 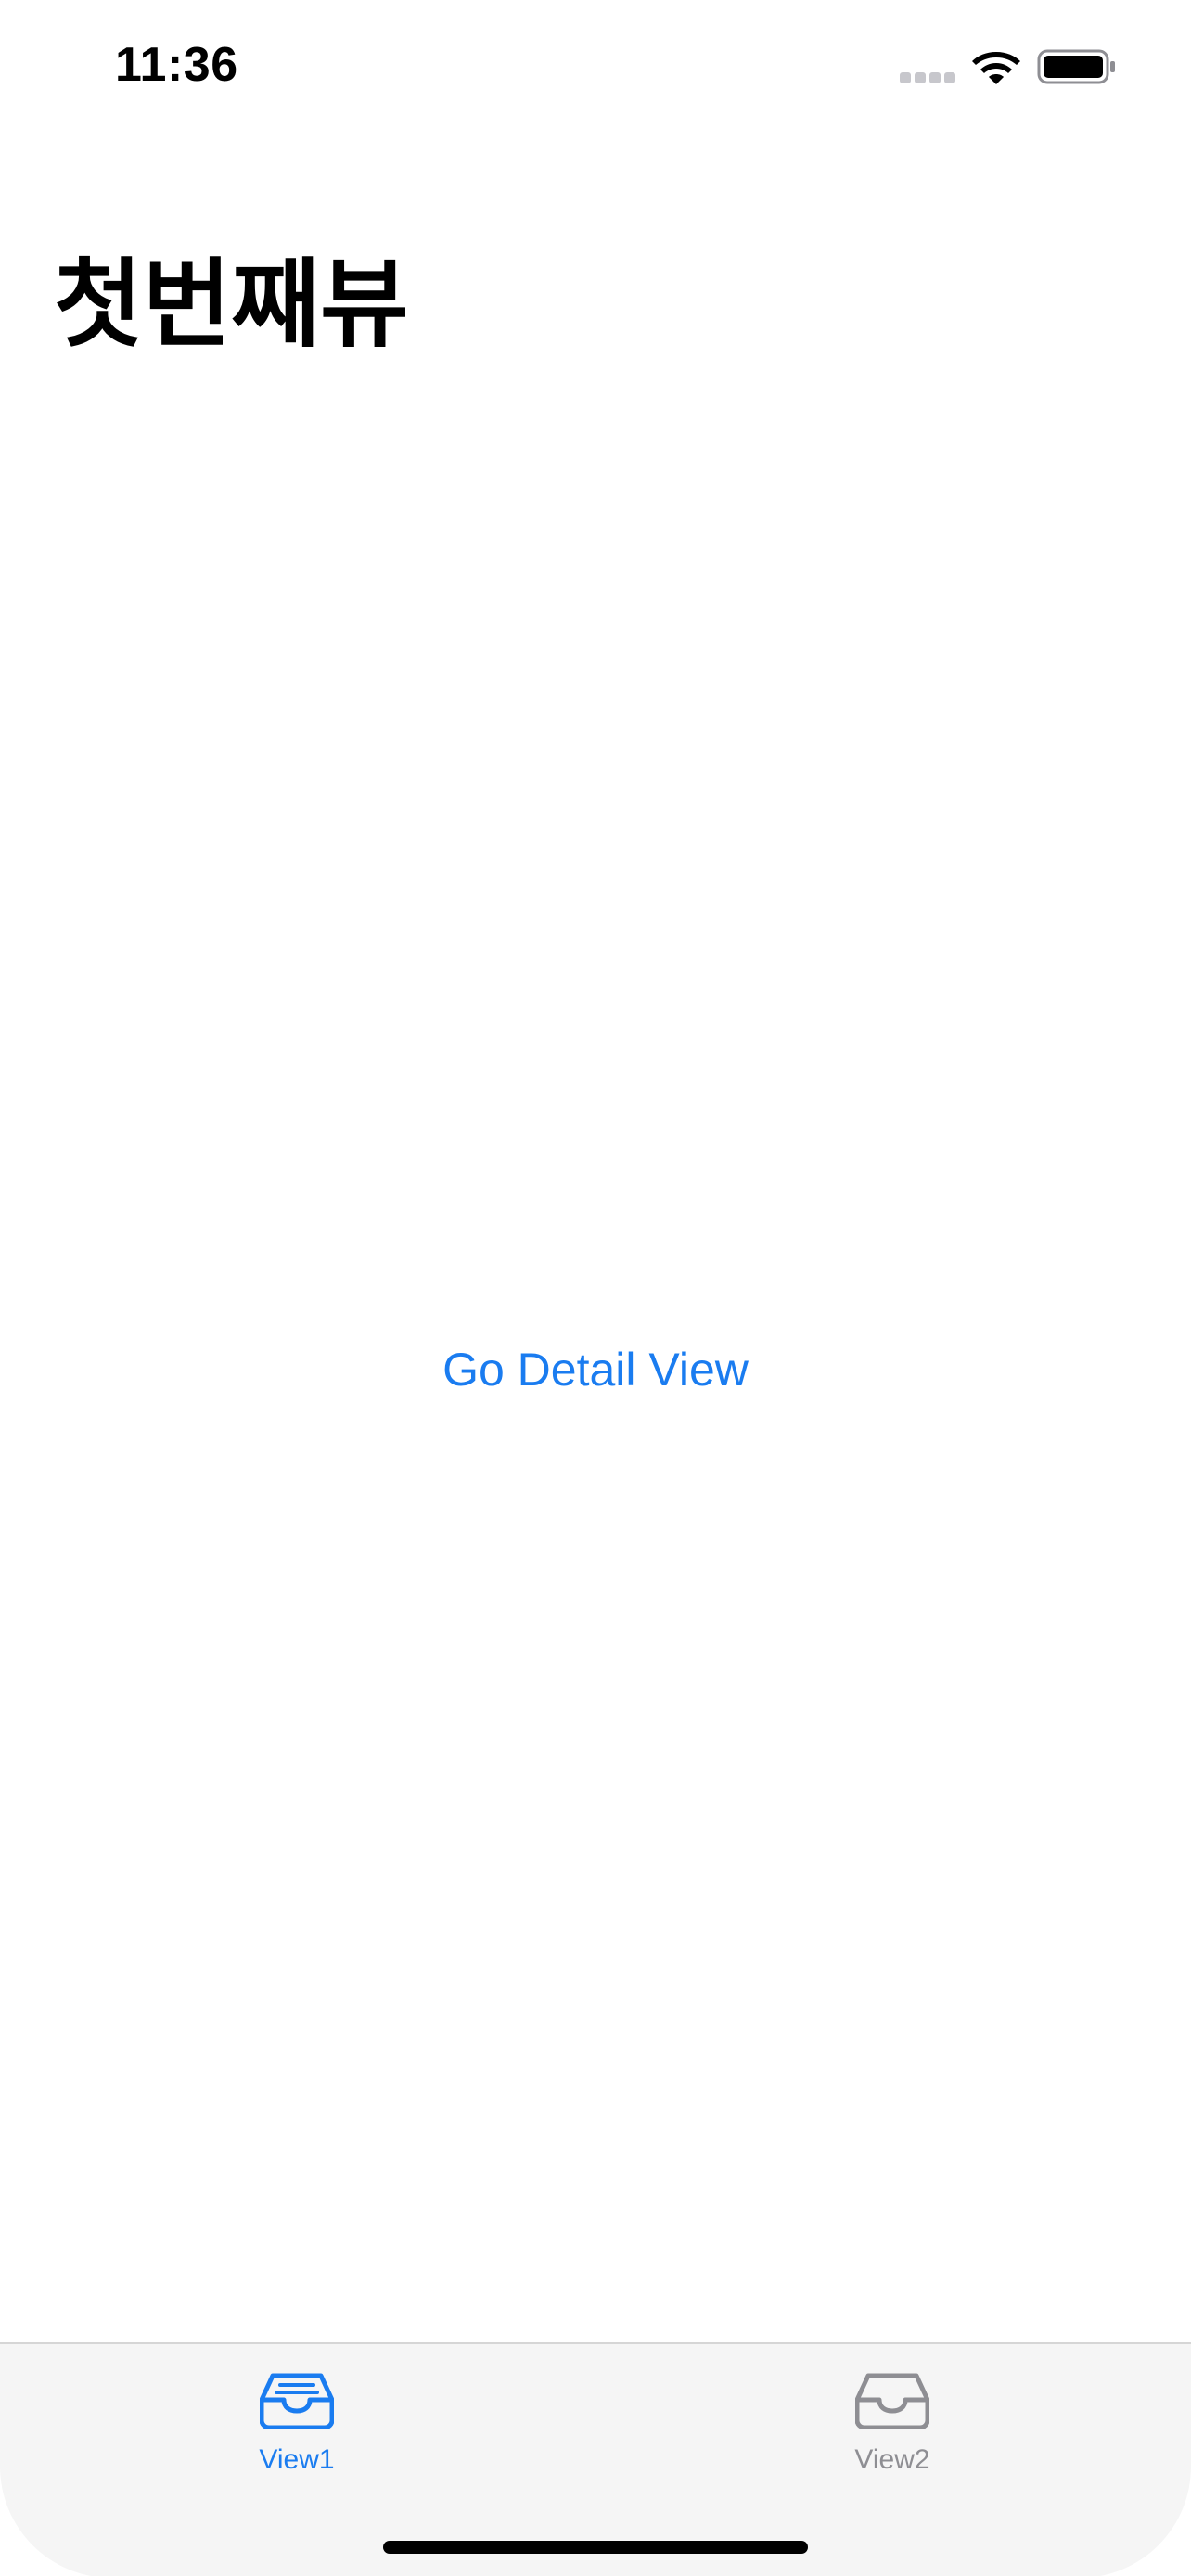 I want to click on home-indicator, so click(x=595, y=2547).